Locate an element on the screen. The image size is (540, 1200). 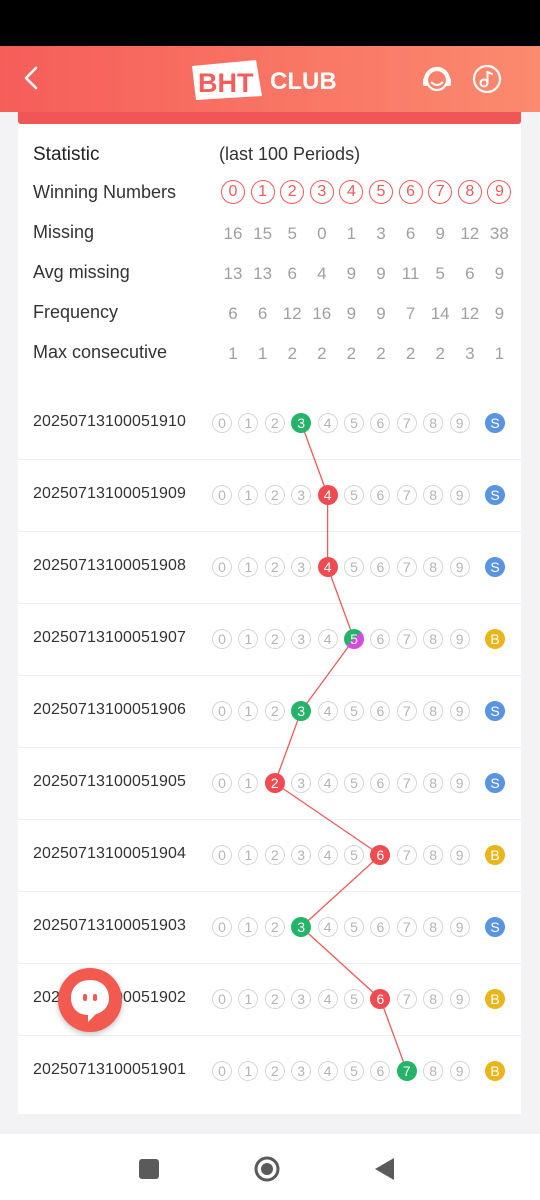
floating-chat-button is located at coordinates (90, 1000).